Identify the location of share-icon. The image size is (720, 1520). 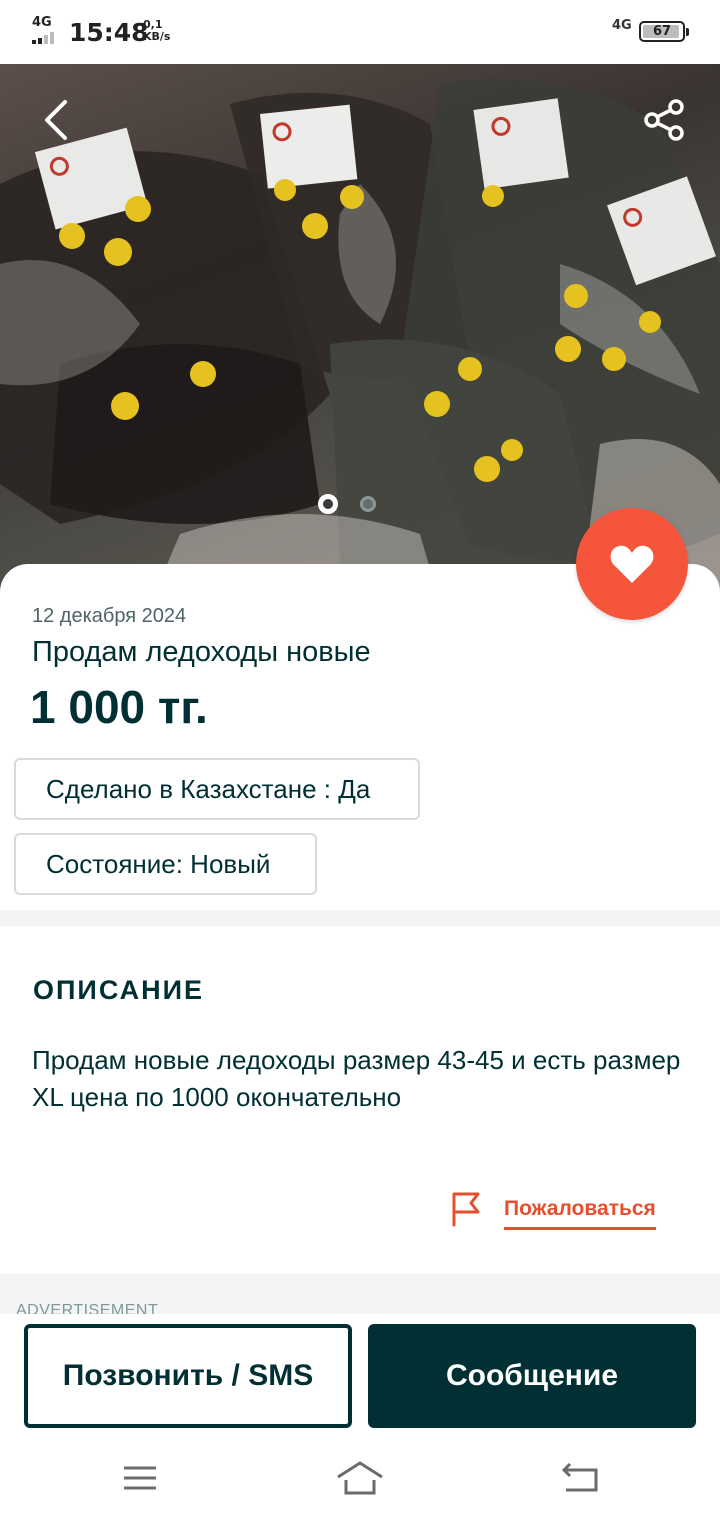
(664, 120).